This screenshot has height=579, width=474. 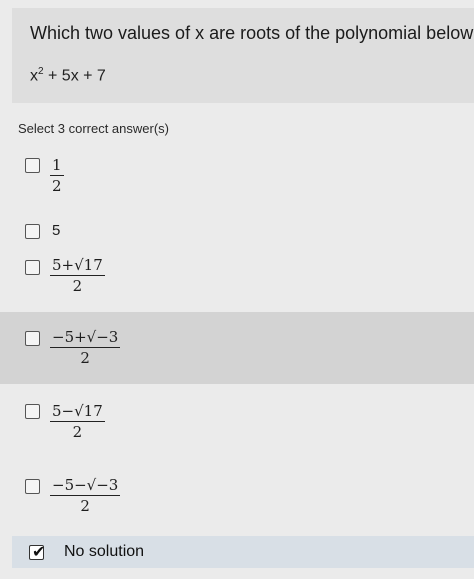 What do you see at coordinates (237, 278) in the screenshot?
I see `option-5-plus-root17: 5+√17 2` at bounding box center [237, 278].